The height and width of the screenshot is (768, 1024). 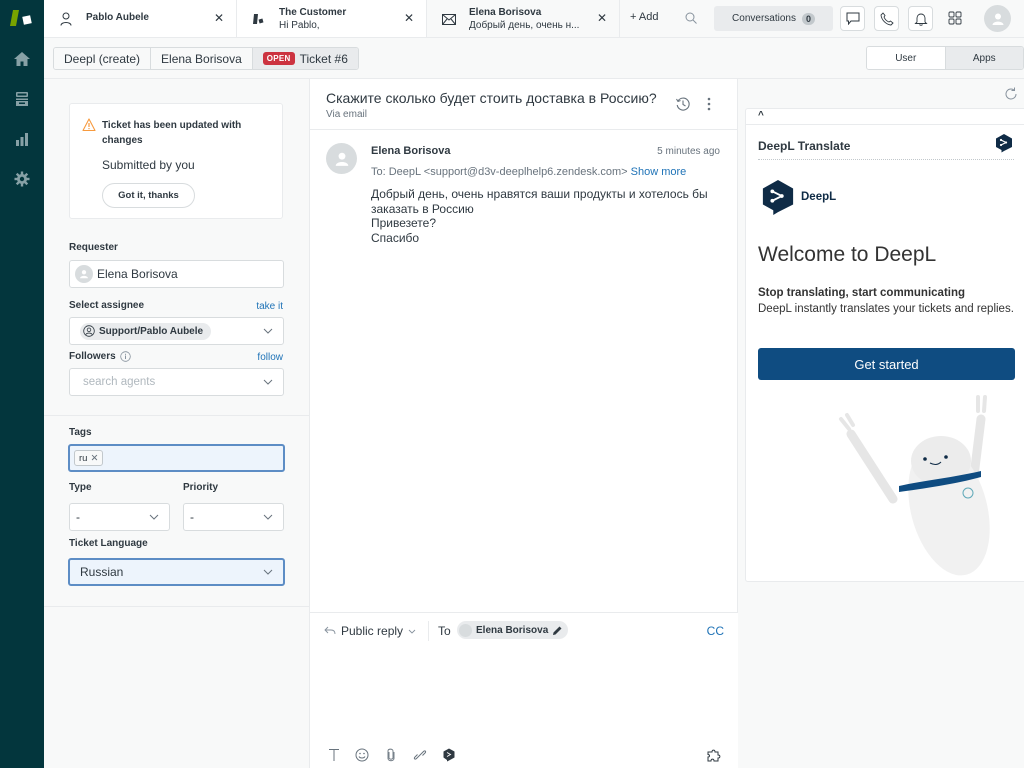 I want to click on link-icon, so click(x=420, y=755).